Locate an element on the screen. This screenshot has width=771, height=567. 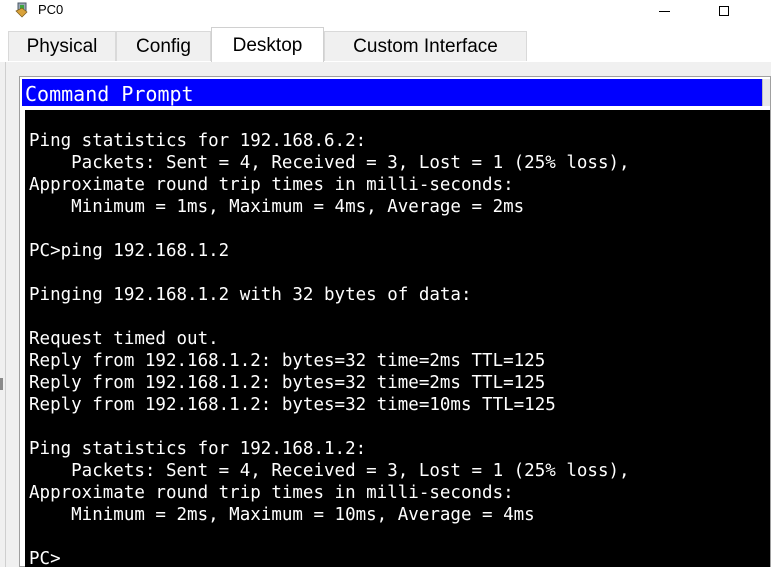
tab-config: Config is located at coordinates (163, 46).